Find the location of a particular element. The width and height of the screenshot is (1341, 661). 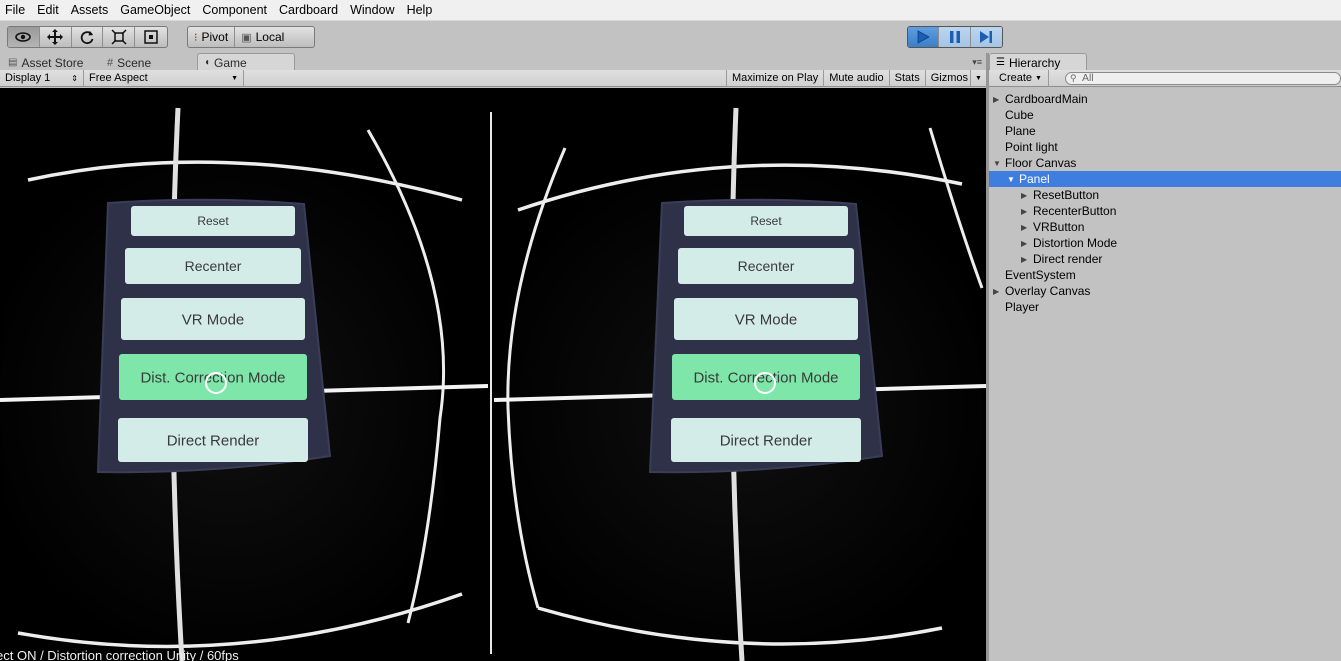

hierarchy-item: Player is located at coordinates (1165, 307).